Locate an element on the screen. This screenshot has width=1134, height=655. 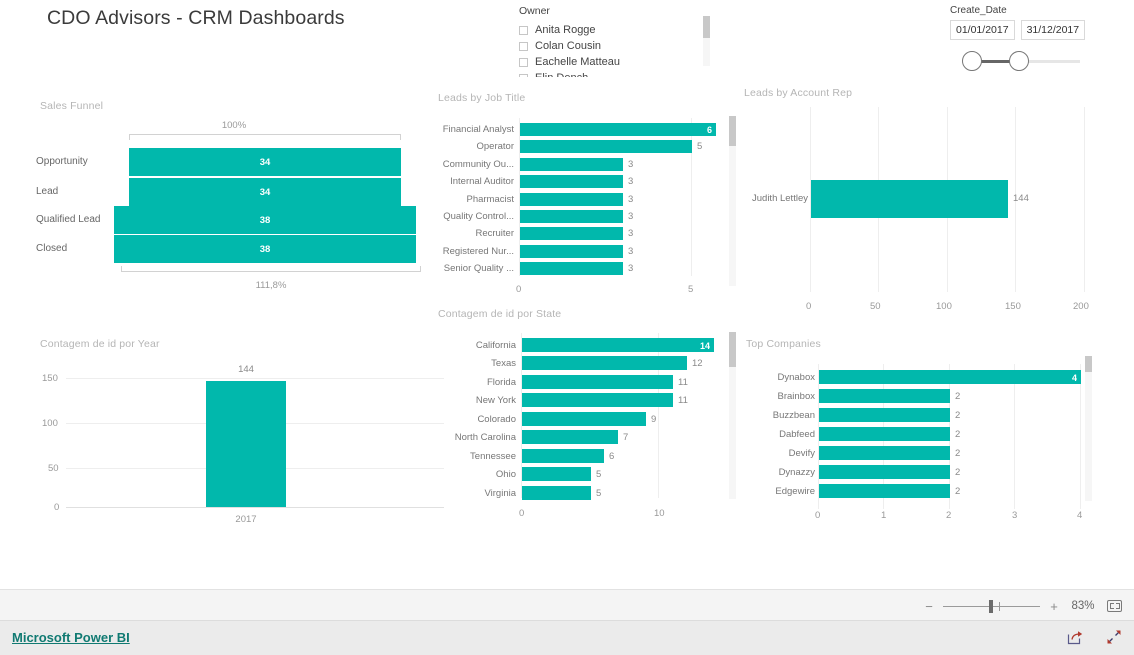
chart-row: Brainbox 2 is located at coordinates (916, 396).